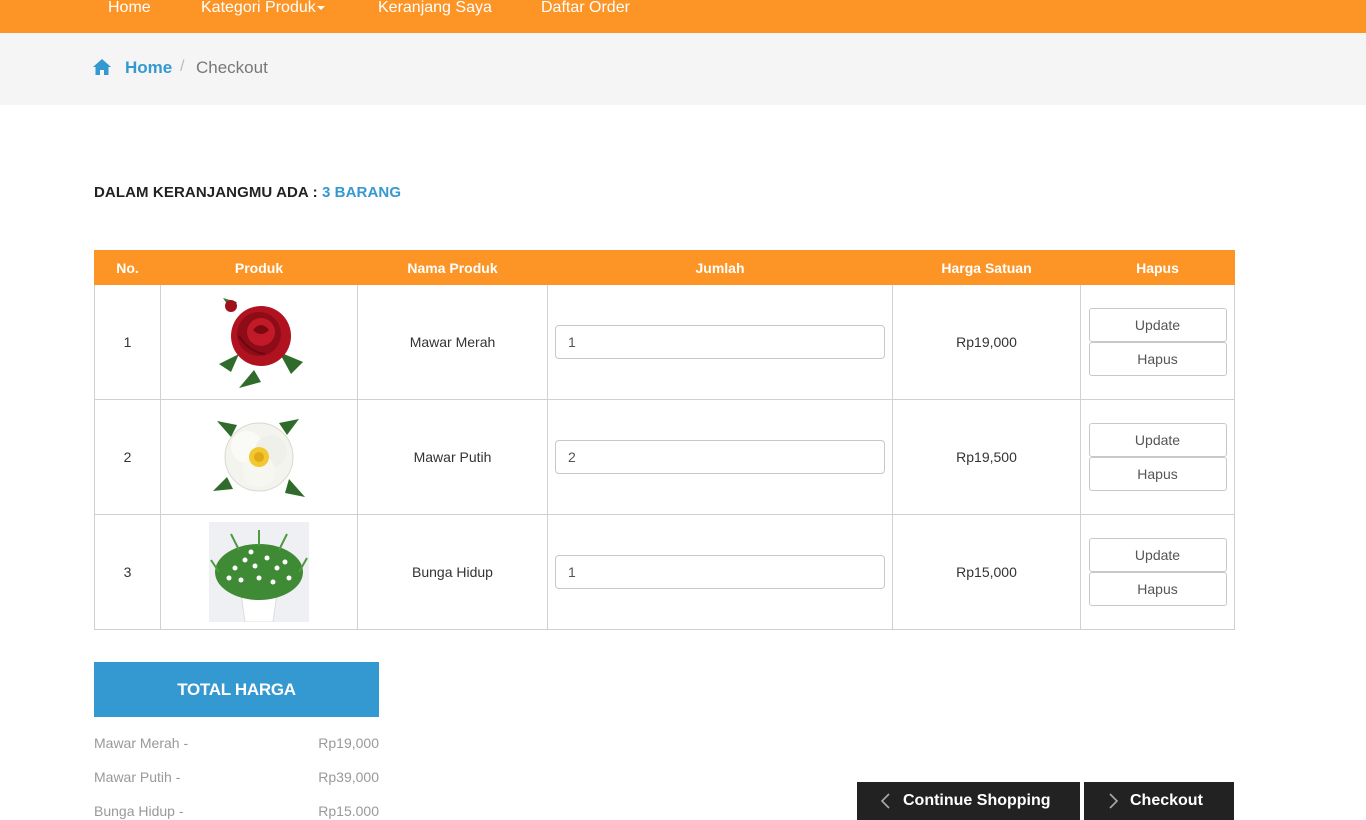  I want to click on white-rose-image, so click(259, 458).